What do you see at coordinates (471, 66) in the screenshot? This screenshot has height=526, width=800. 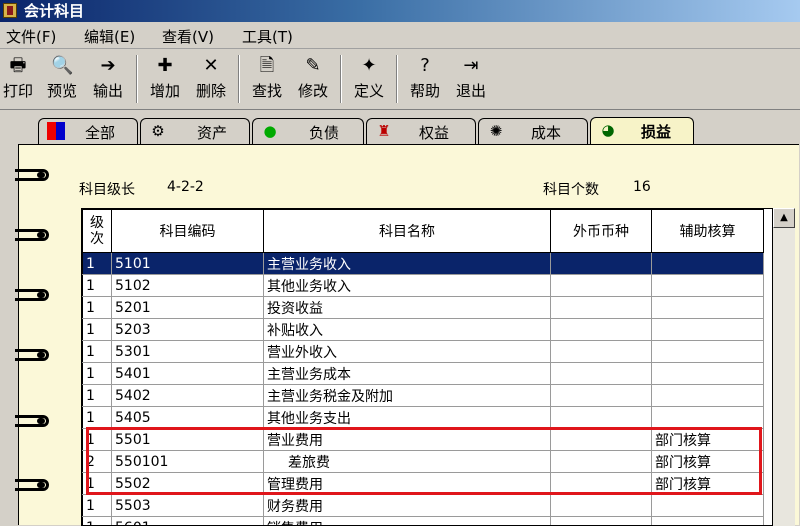 I see `exit-icon: ⇥` at bounding box center [471, 66].